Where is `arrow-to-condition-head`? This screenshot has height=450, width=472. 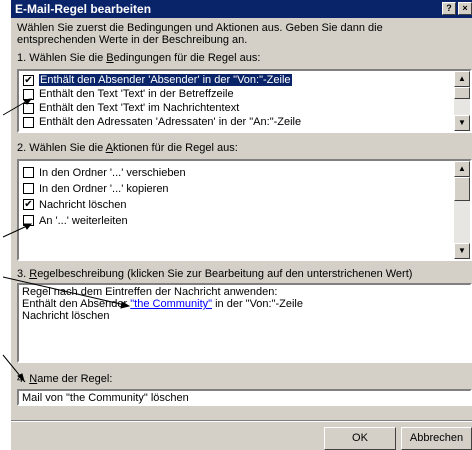 arrow-to-condition-head is located at coordinates (28, 101).